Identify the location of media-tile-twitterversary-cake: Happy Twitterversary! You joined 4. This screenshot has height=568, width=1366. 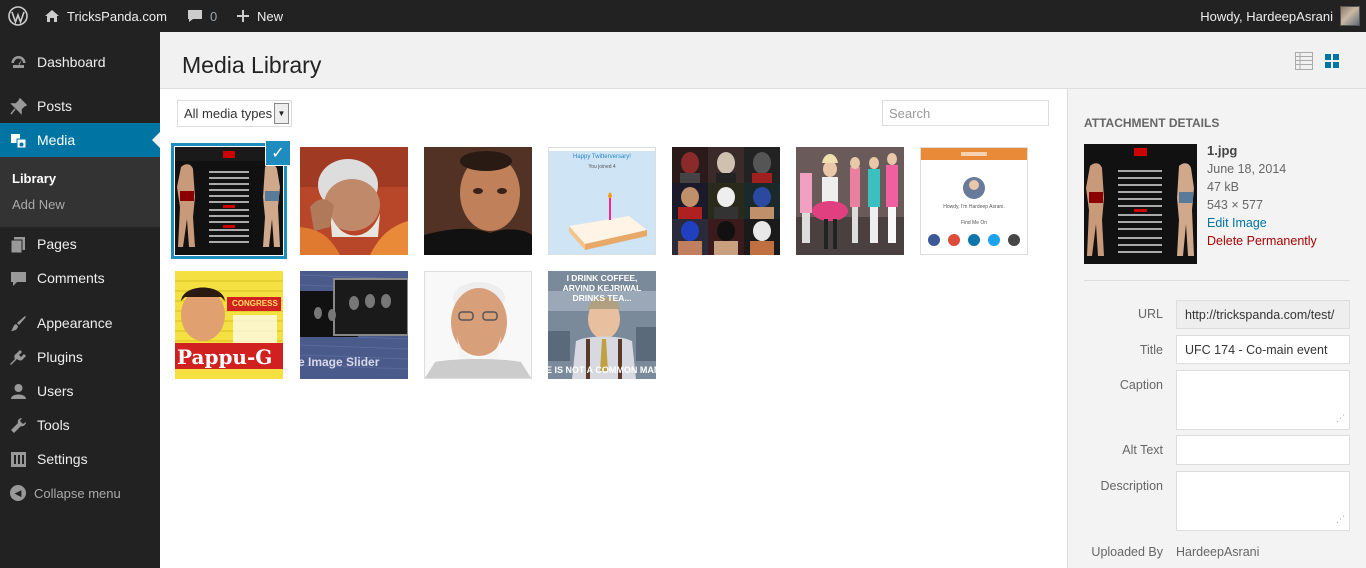
(602, 201).